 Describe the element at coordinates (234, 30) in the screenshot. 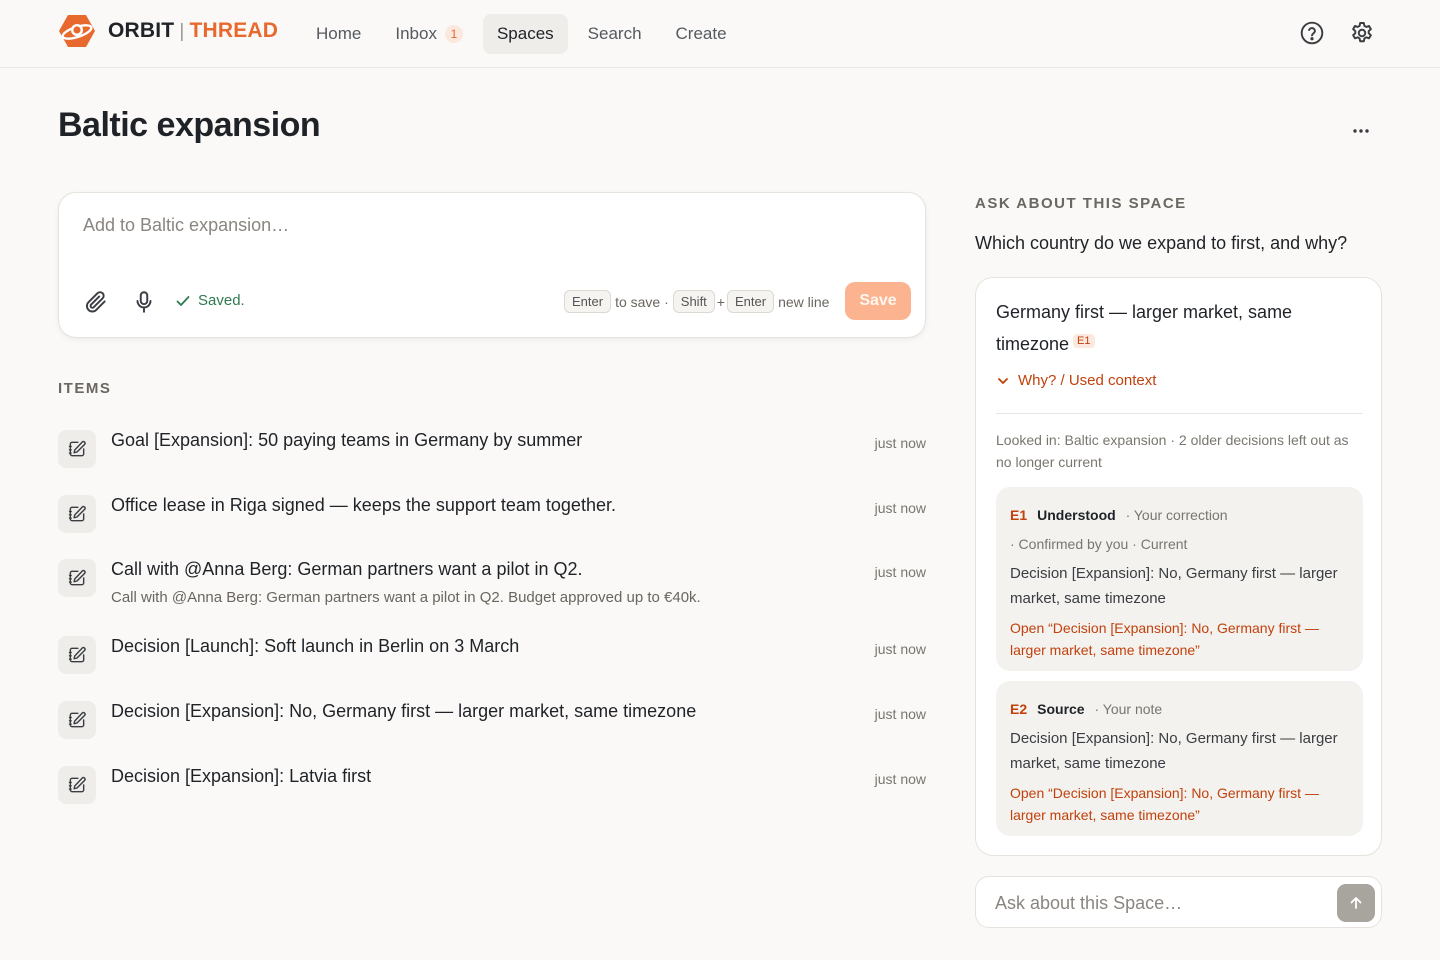

I see `brand-name-b: THREAD` at that location.